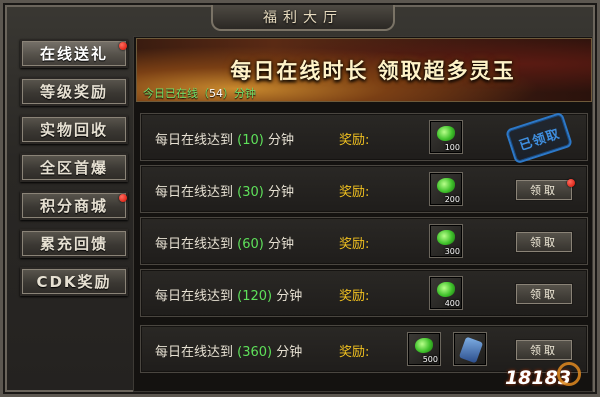  I want to click on online-time-text: 今日已在线（54）分钟, so click(199, 93).